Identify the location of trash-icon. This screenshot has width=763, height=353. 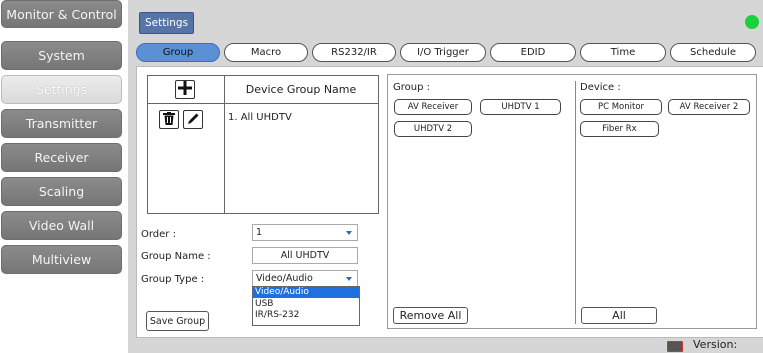
(169, 119).